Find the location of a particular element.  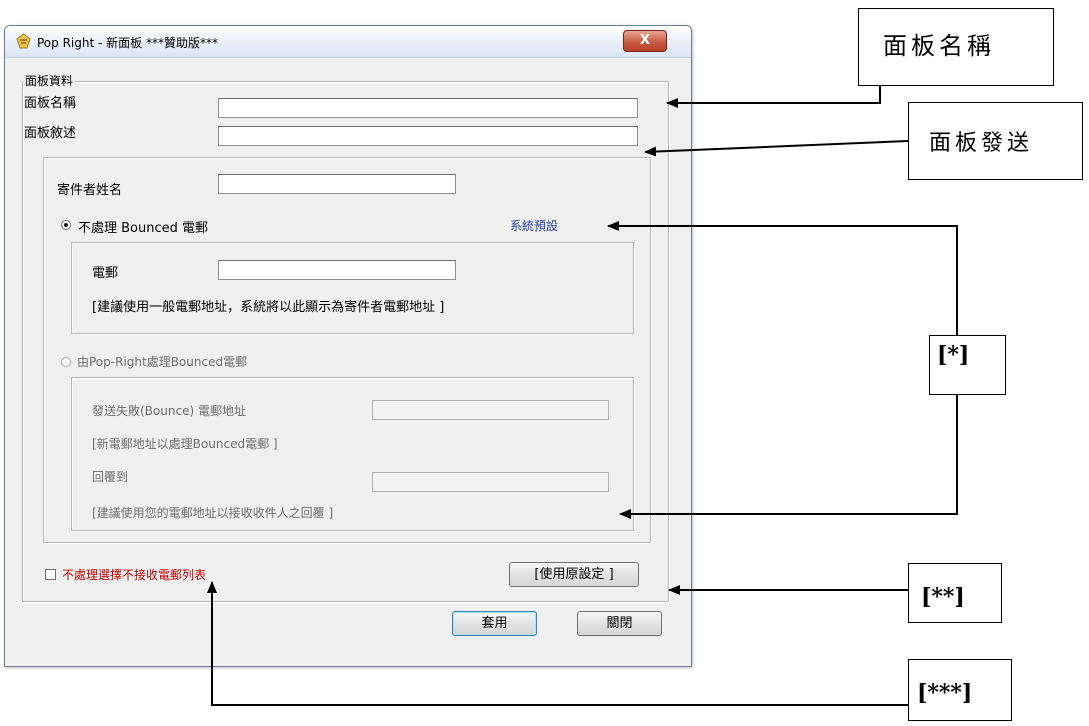

annotation-panel-send-box: 面板發送 is located at coordinates (995, 141).